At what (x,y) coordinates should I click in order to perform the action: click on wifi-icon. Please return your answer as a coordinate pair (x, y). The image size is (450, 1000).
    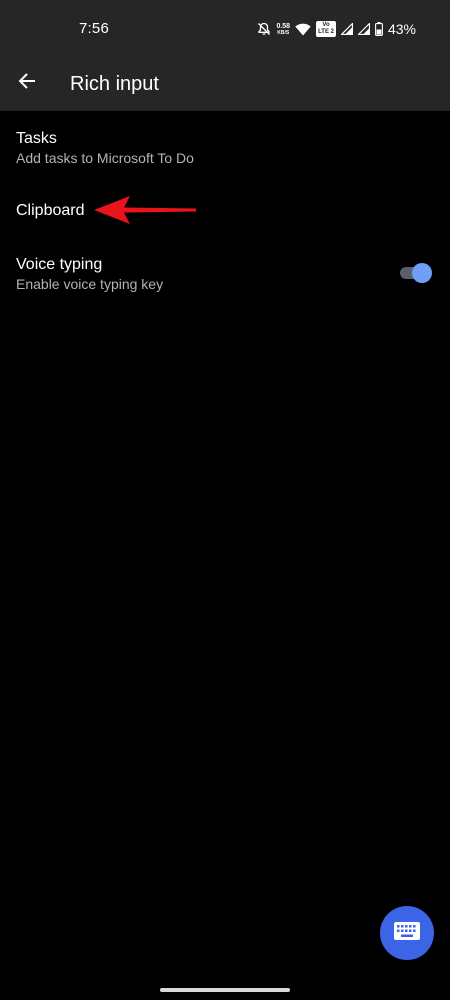
    Looking at the image, I should click on (303, 29).